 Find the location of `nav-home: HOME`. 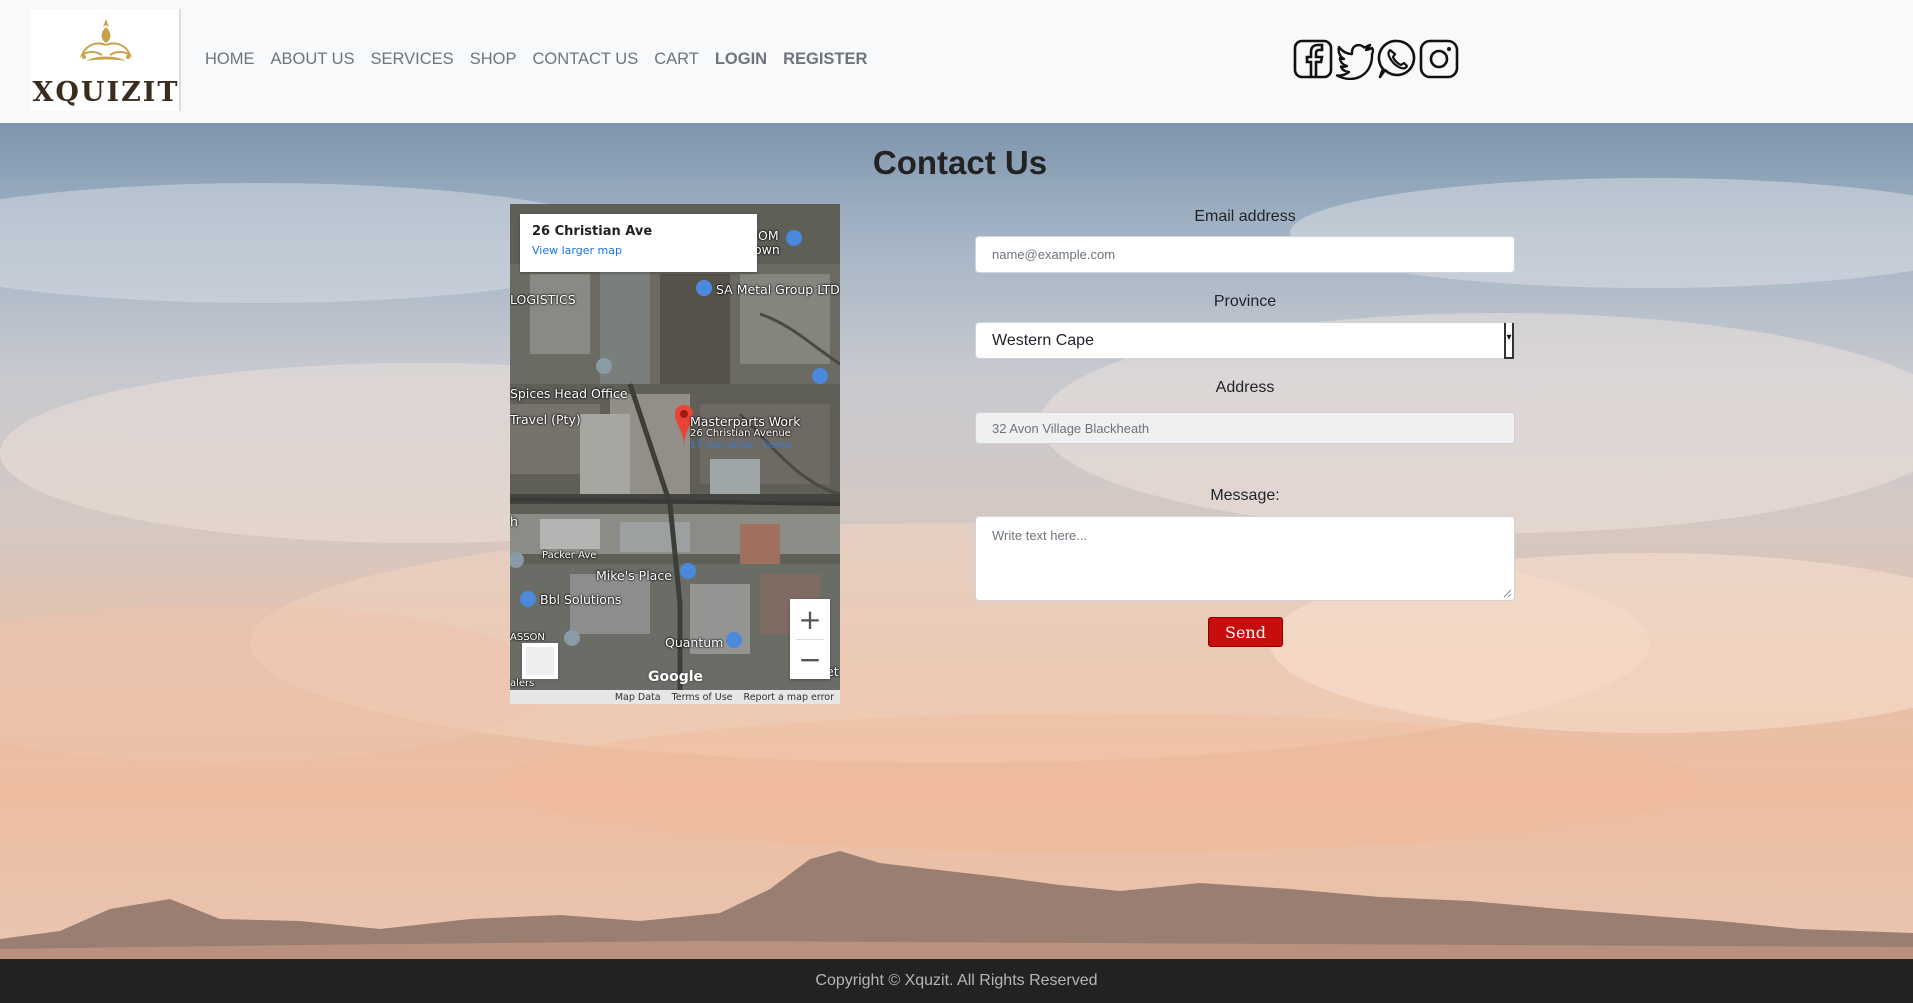

nav-home: HOME is located at coordinates (230, 59).